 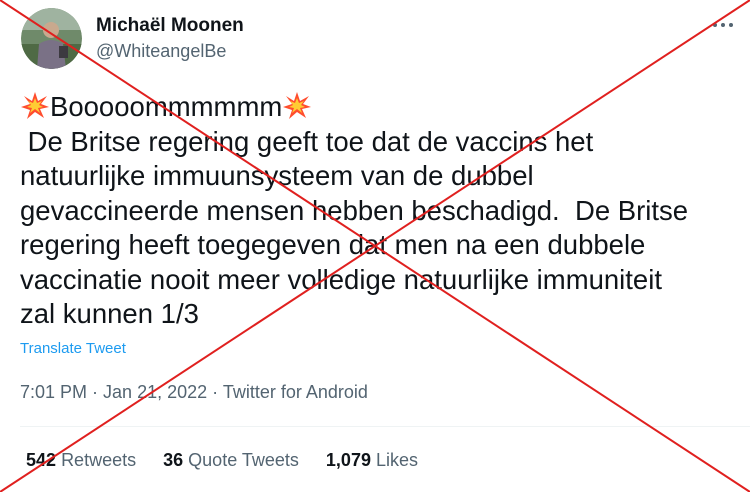 What do you see at coordinates (53, 392) in the screenshot?
I see `tweet-time: 7:01 PM` at bounding box center [53, 392].